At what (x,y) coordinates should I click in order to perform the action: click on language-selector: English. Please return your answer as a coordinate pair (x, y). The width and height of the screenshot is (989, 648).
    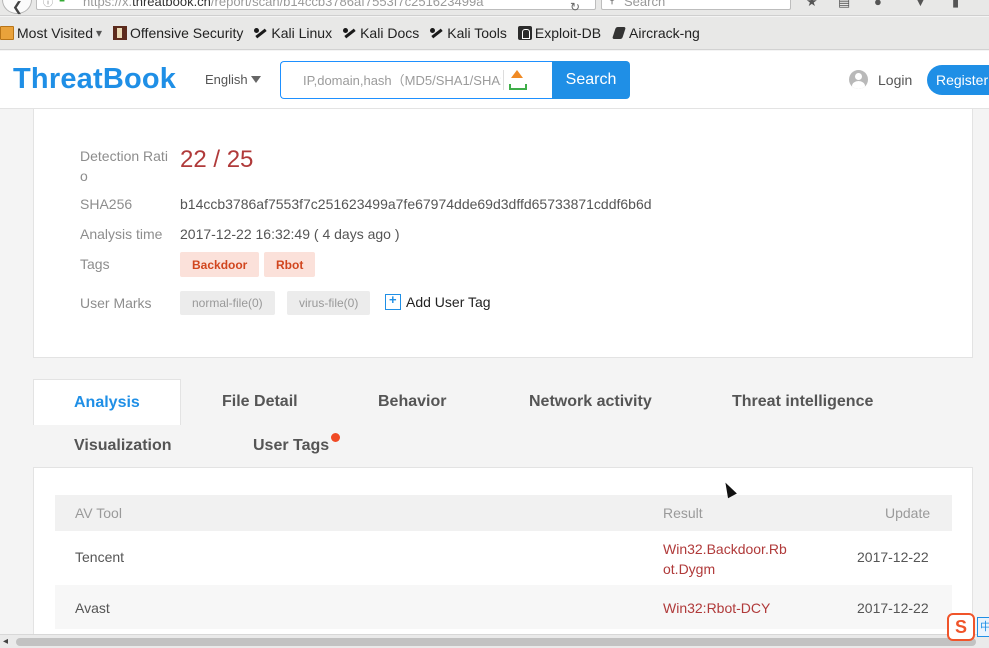
    Looking at the image, I should click on (233, 79).